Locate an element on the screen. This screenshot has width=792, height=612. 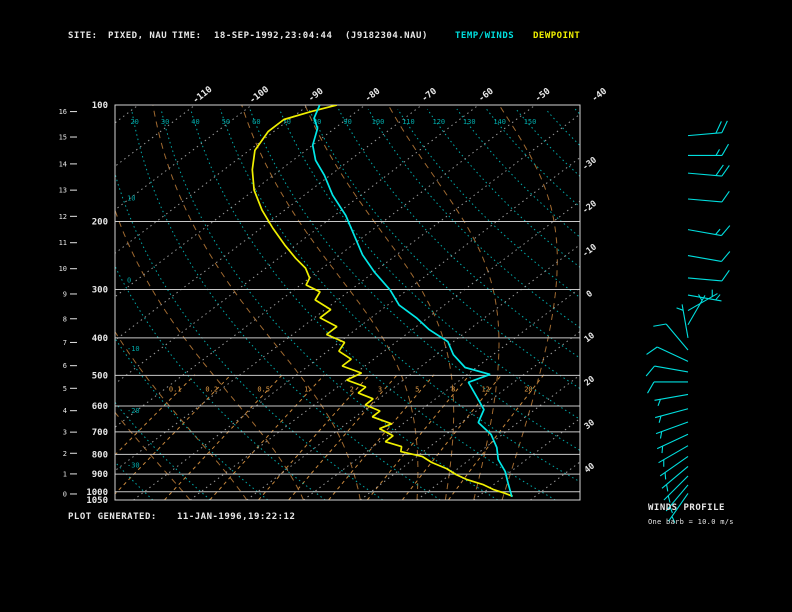
svg-text: -20 is located at coordinates (590, 207).